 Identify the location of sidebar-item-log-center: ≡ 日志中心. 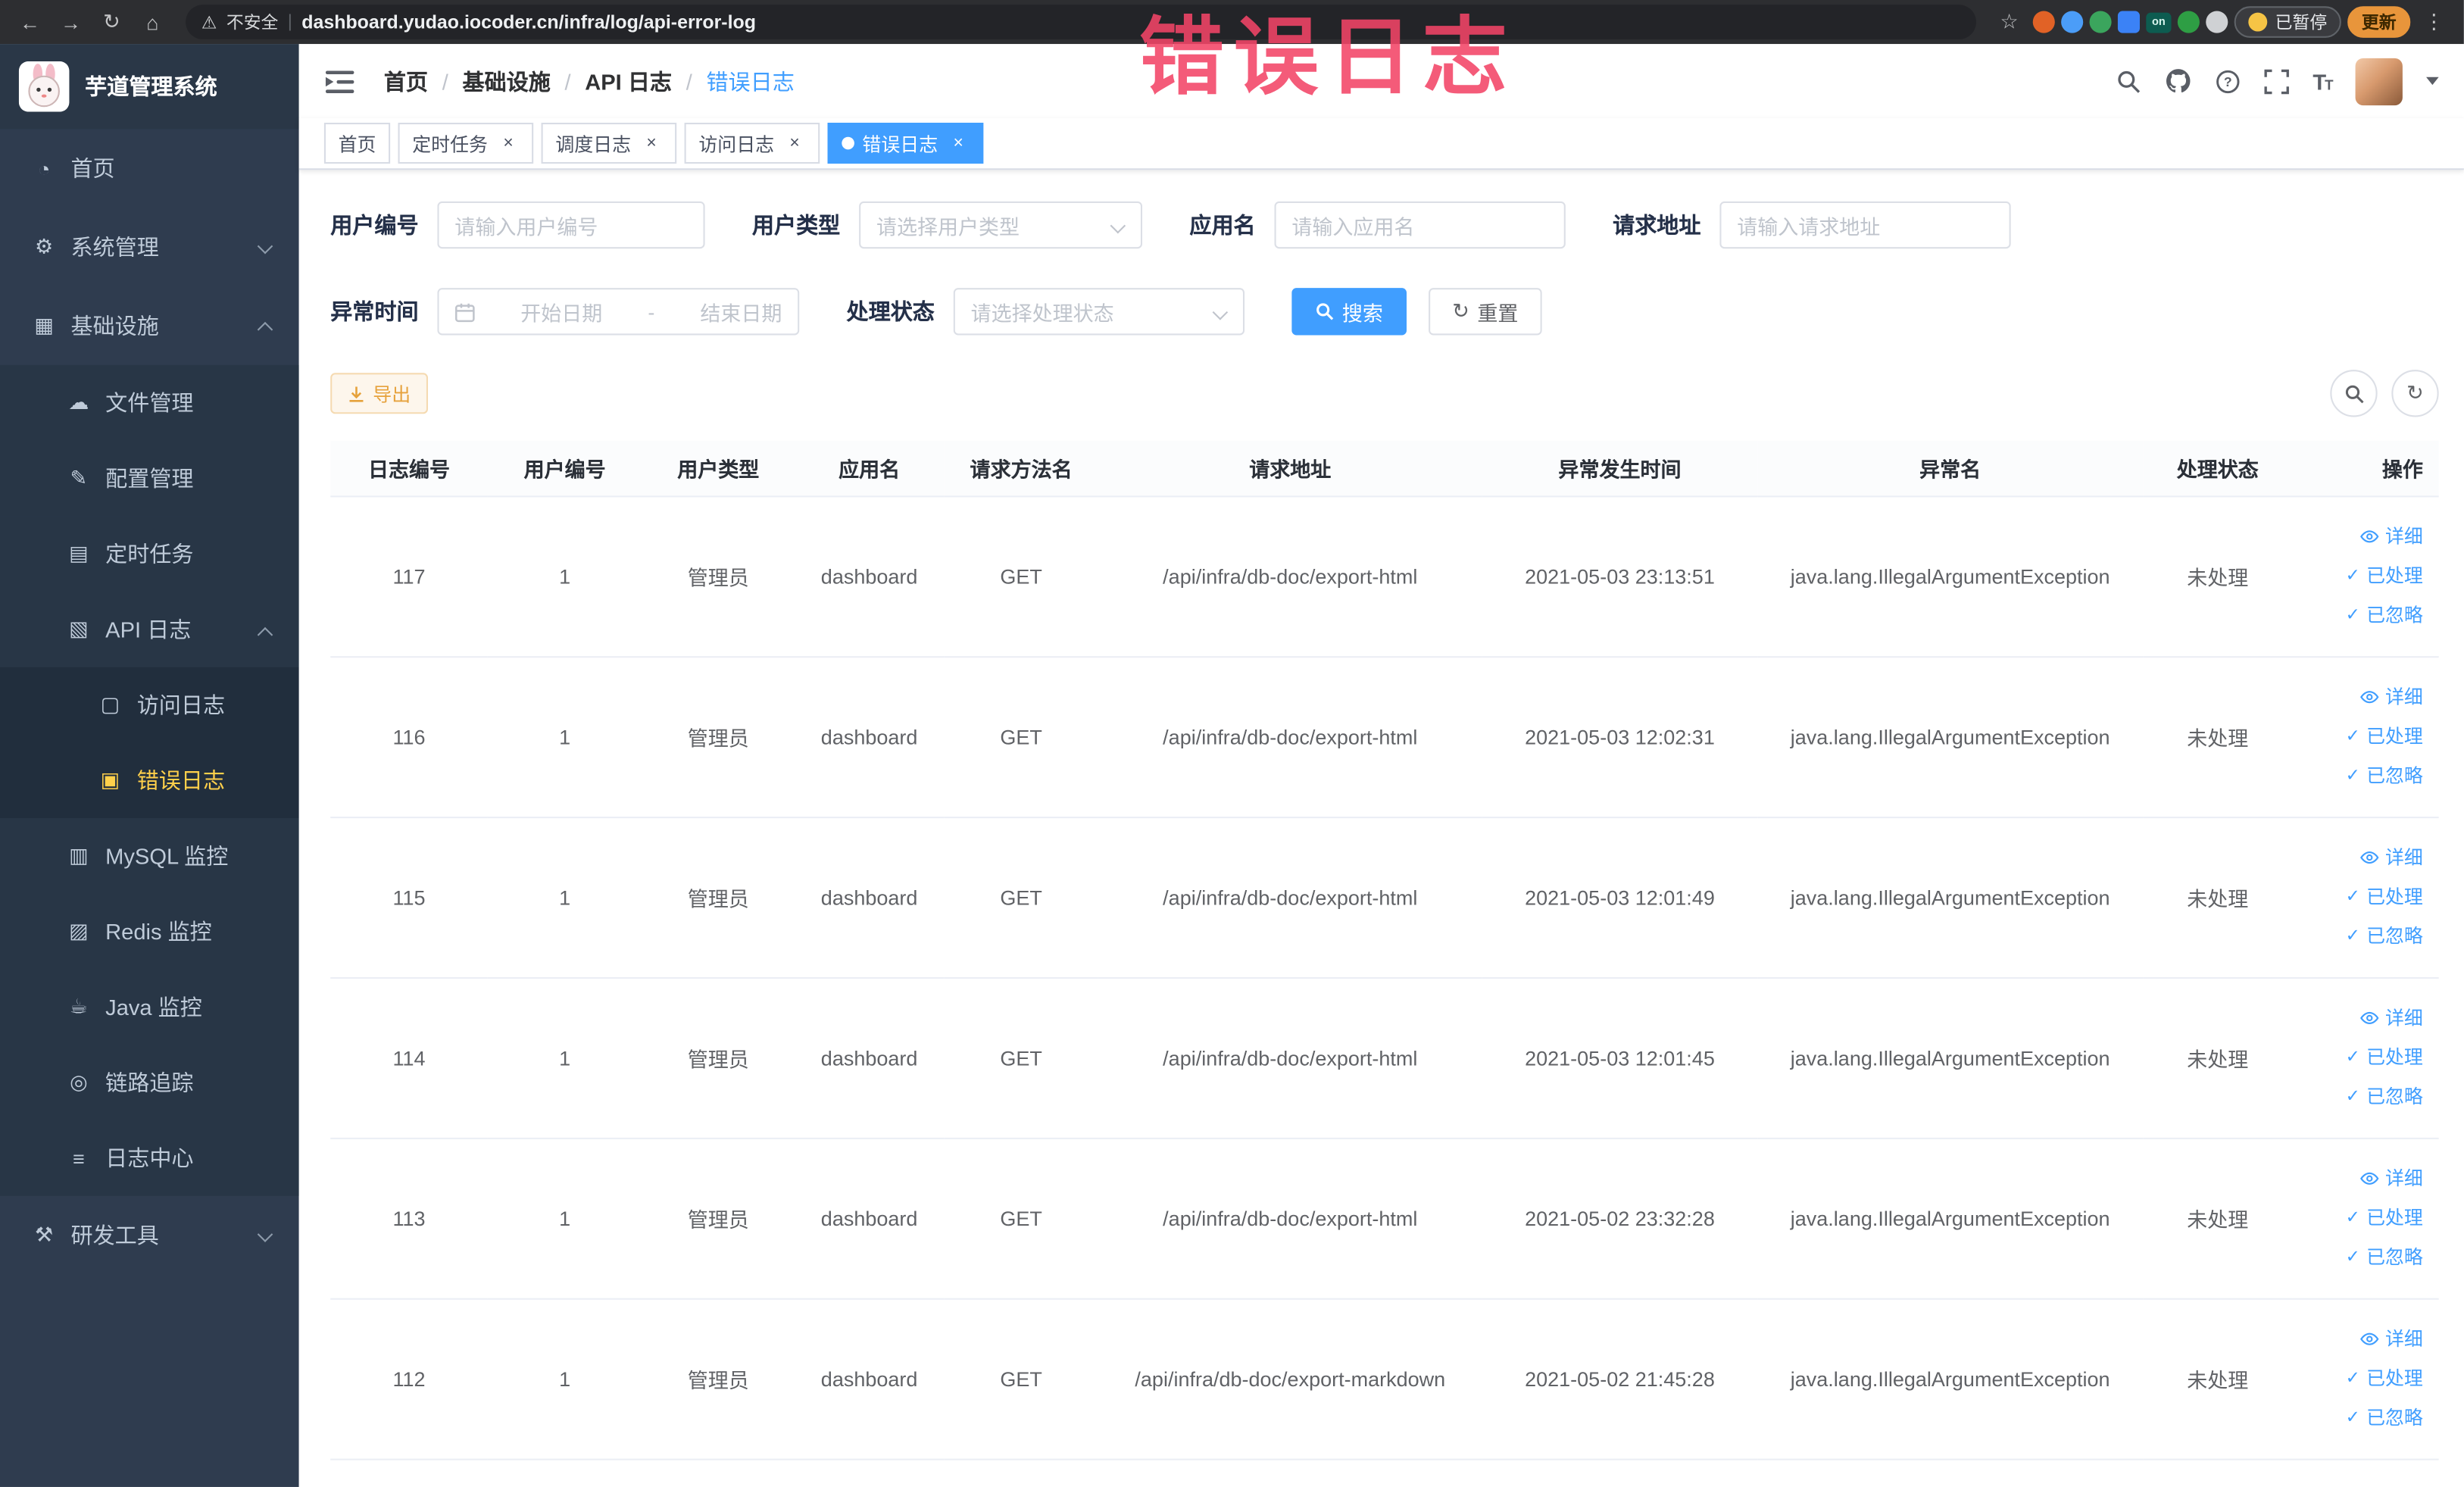
(149, 1158).